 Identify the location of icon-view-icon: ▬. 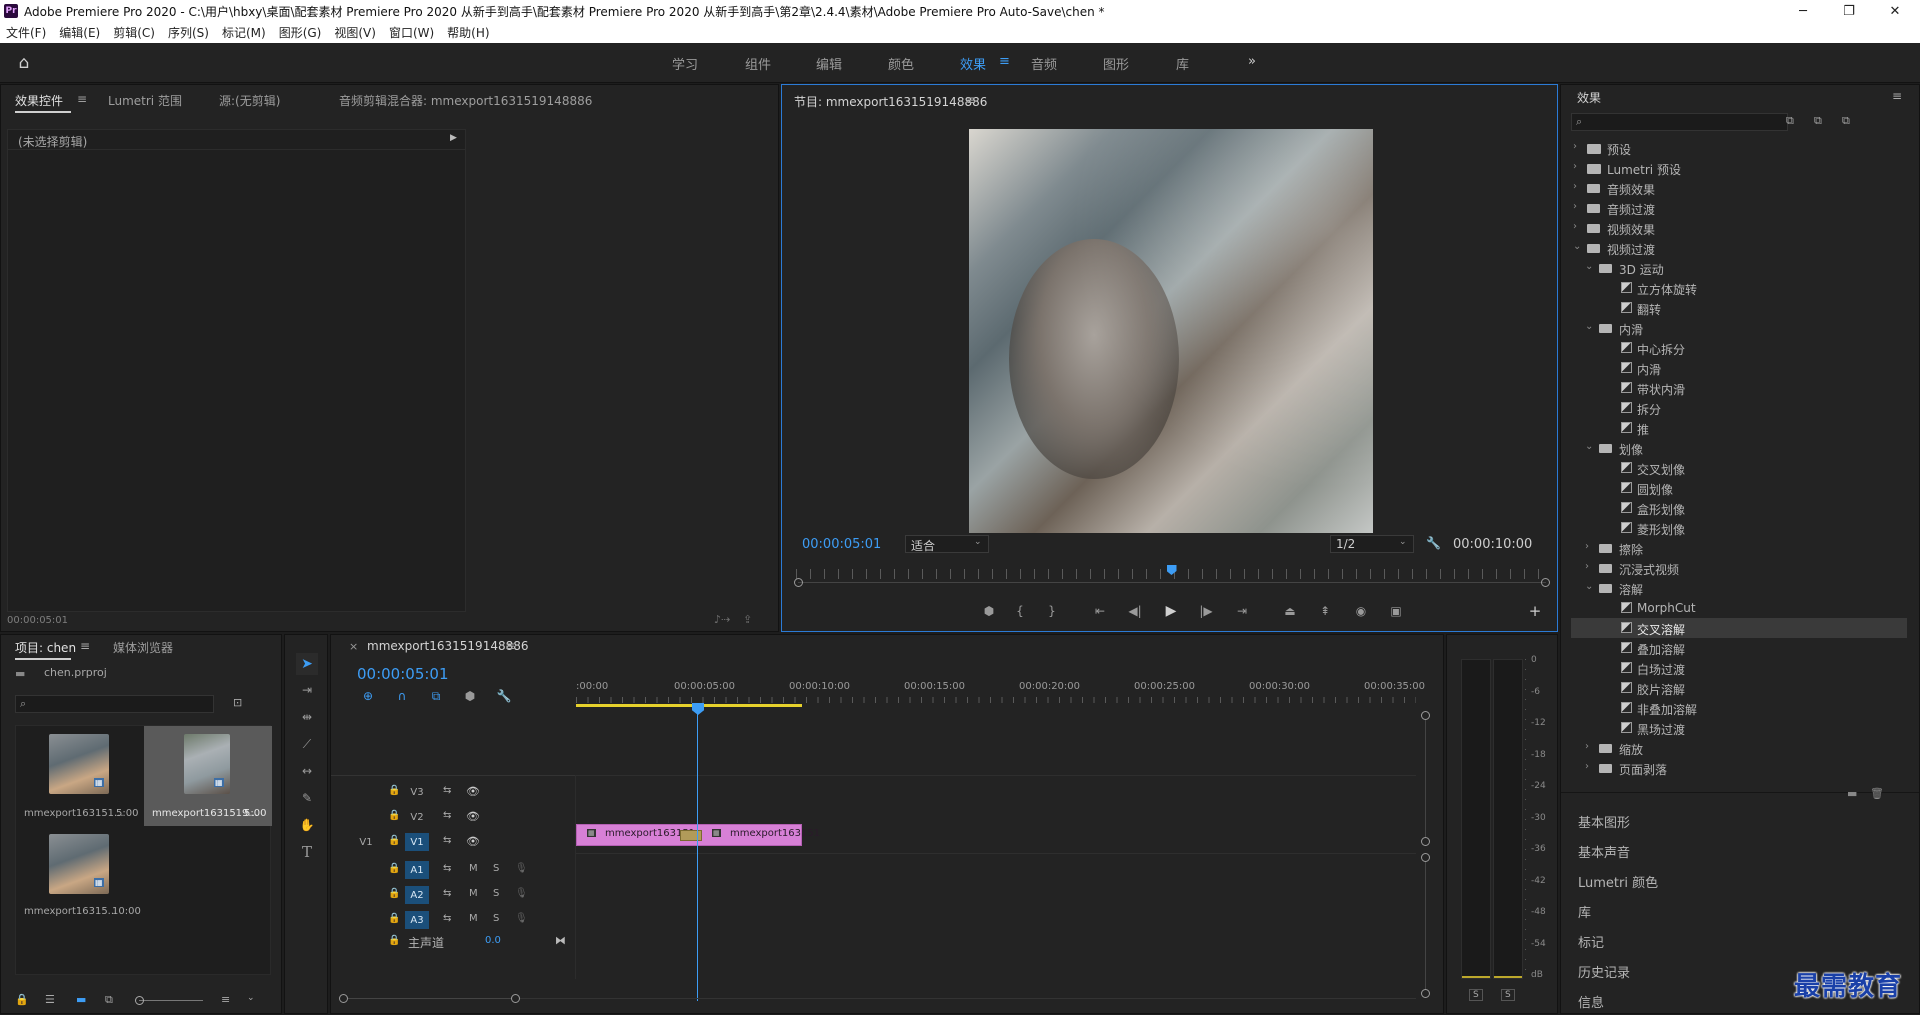
(81, 999).